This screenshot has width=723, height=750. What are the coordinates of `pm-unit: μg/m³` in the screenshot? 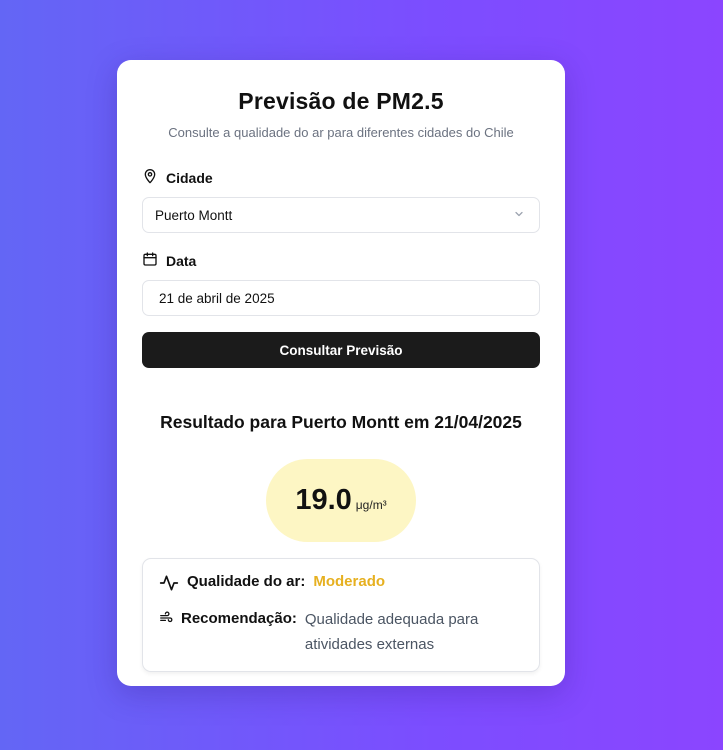 It's located at (371, 505).